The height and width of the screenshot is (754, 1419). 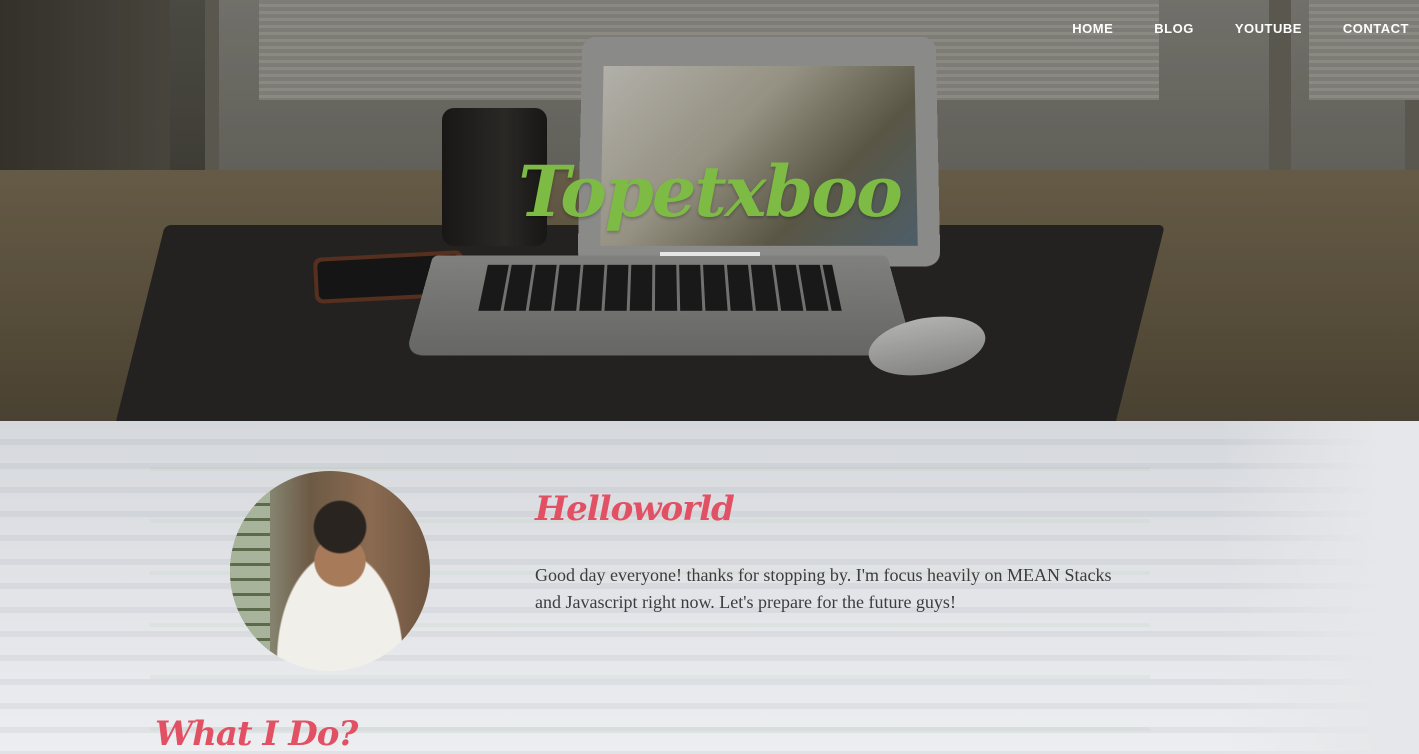 What do you see at coordinates (330, 571) in the screenshot?
I see `profile-avatar` at bounding box center [330, 571].